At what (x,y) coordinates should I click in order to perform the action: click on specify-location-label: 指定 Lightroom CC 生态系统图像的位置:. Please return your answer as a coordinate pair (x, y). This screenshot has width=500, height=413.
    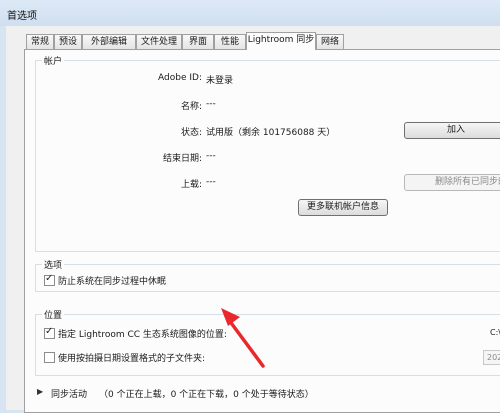
    Looking at the image, I should click on (142, 335).